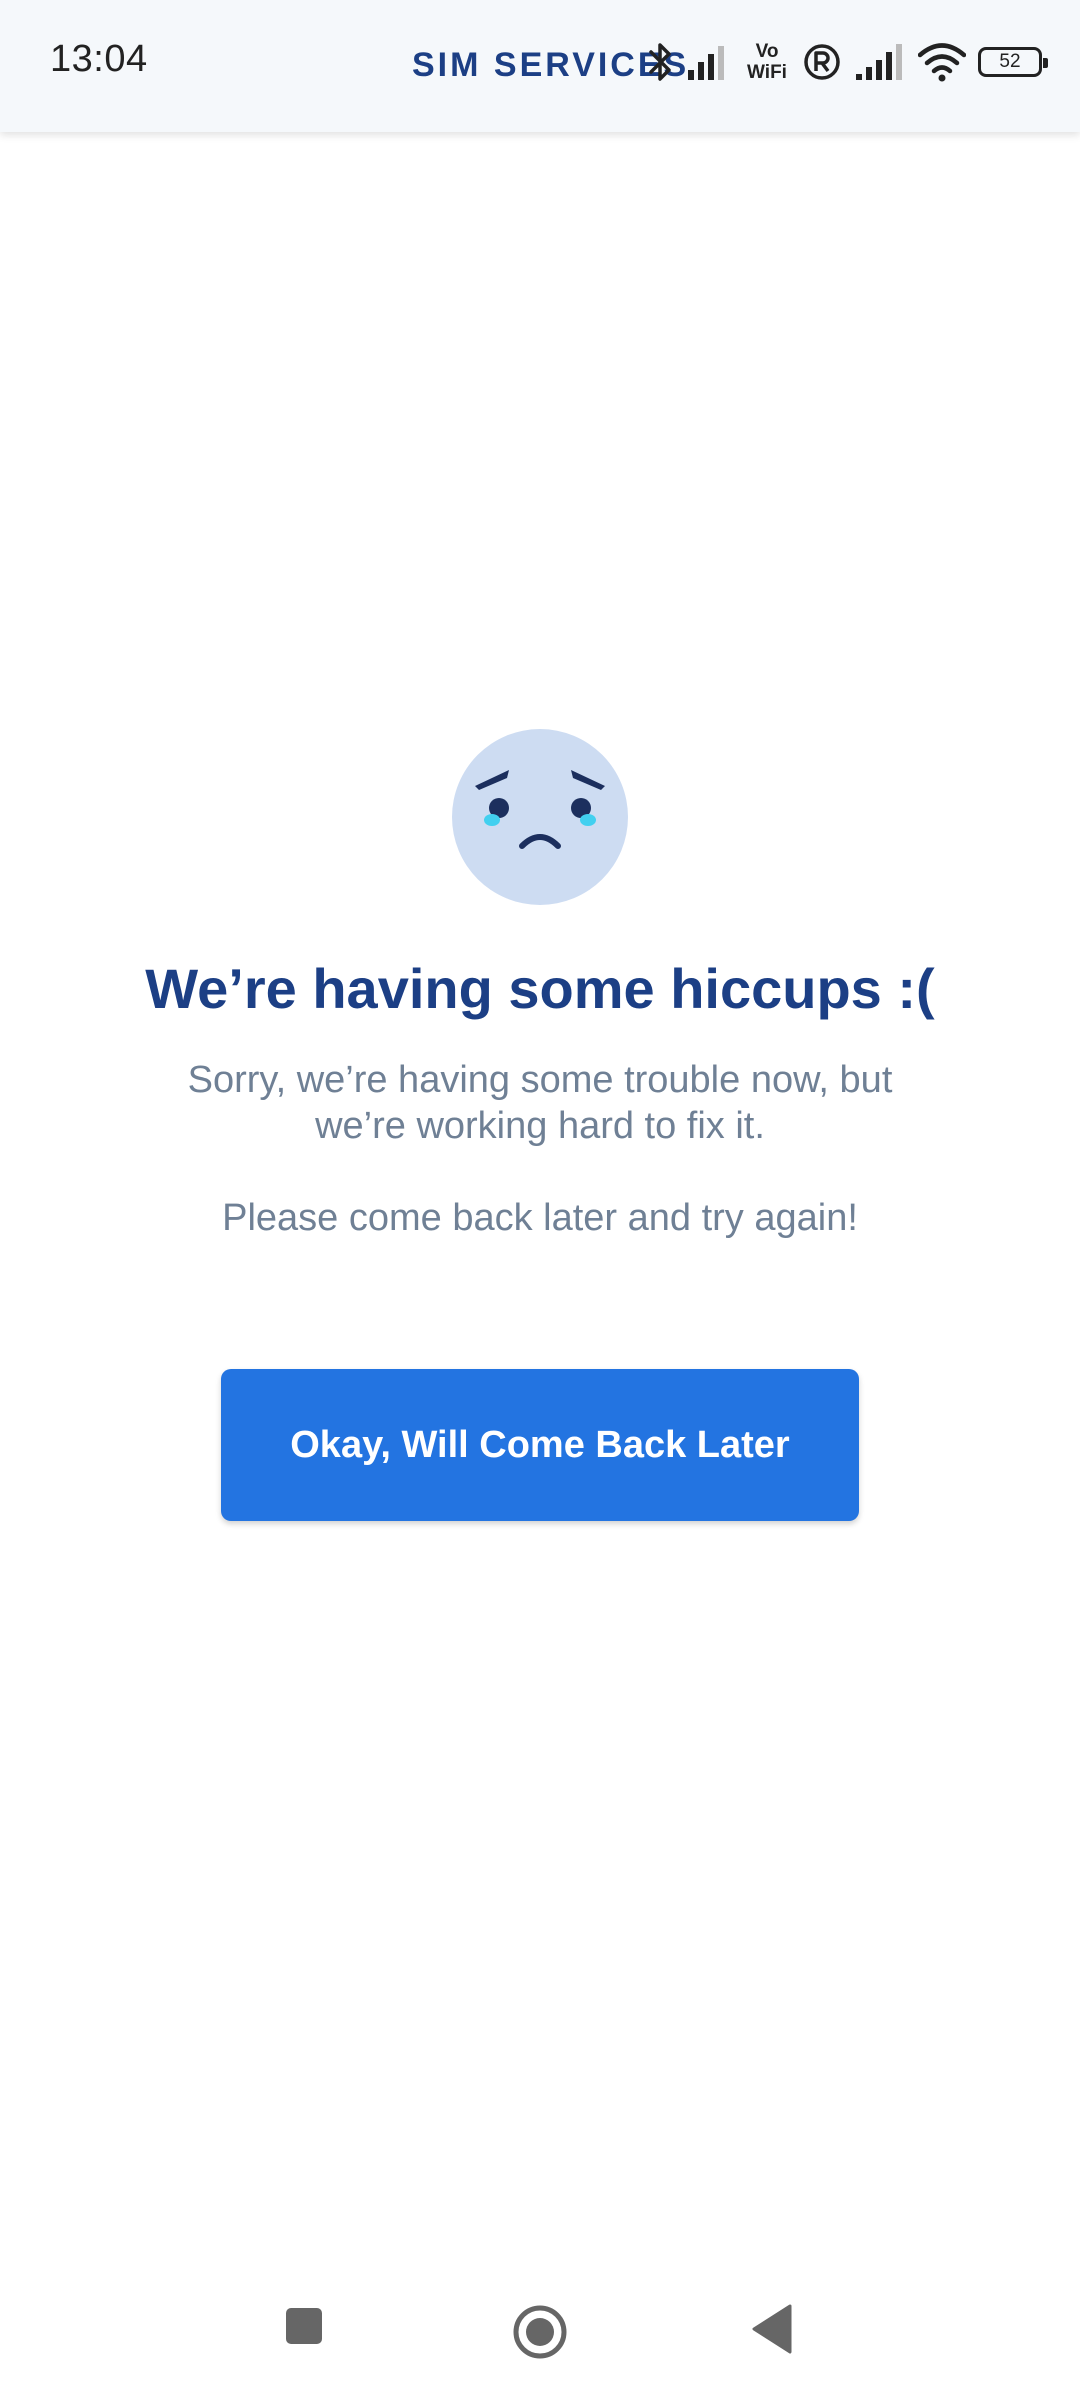 Image resolution: width=1080 pixels, height=2400 pixels. Describe the element at coordinates (822, 62) in the screenshot. I see `roaming-icon` at that location.